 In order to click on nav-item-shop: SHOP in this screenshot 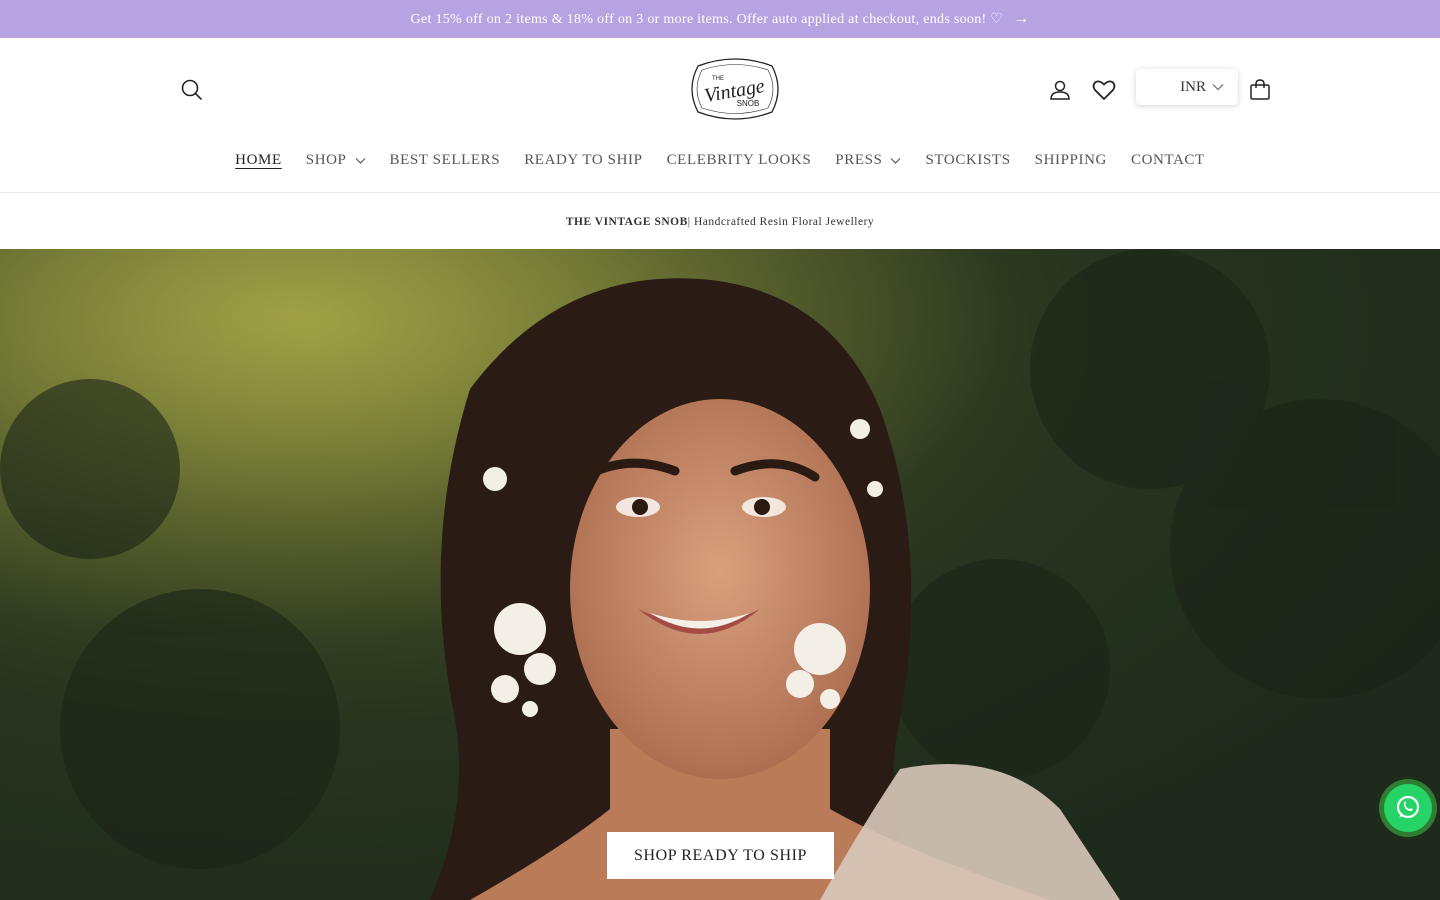, I will do `click(336, 160)`.